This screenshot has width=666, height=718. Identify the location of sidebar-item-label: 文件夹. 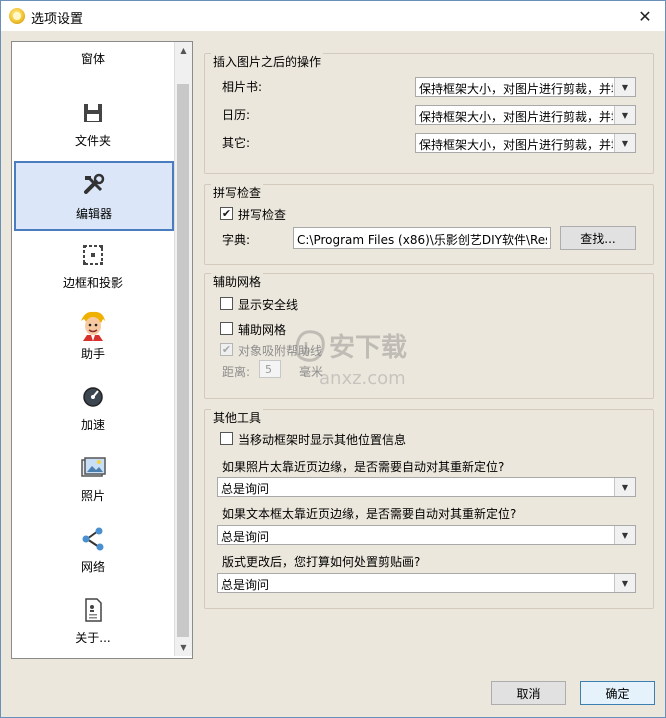
(92, 141).